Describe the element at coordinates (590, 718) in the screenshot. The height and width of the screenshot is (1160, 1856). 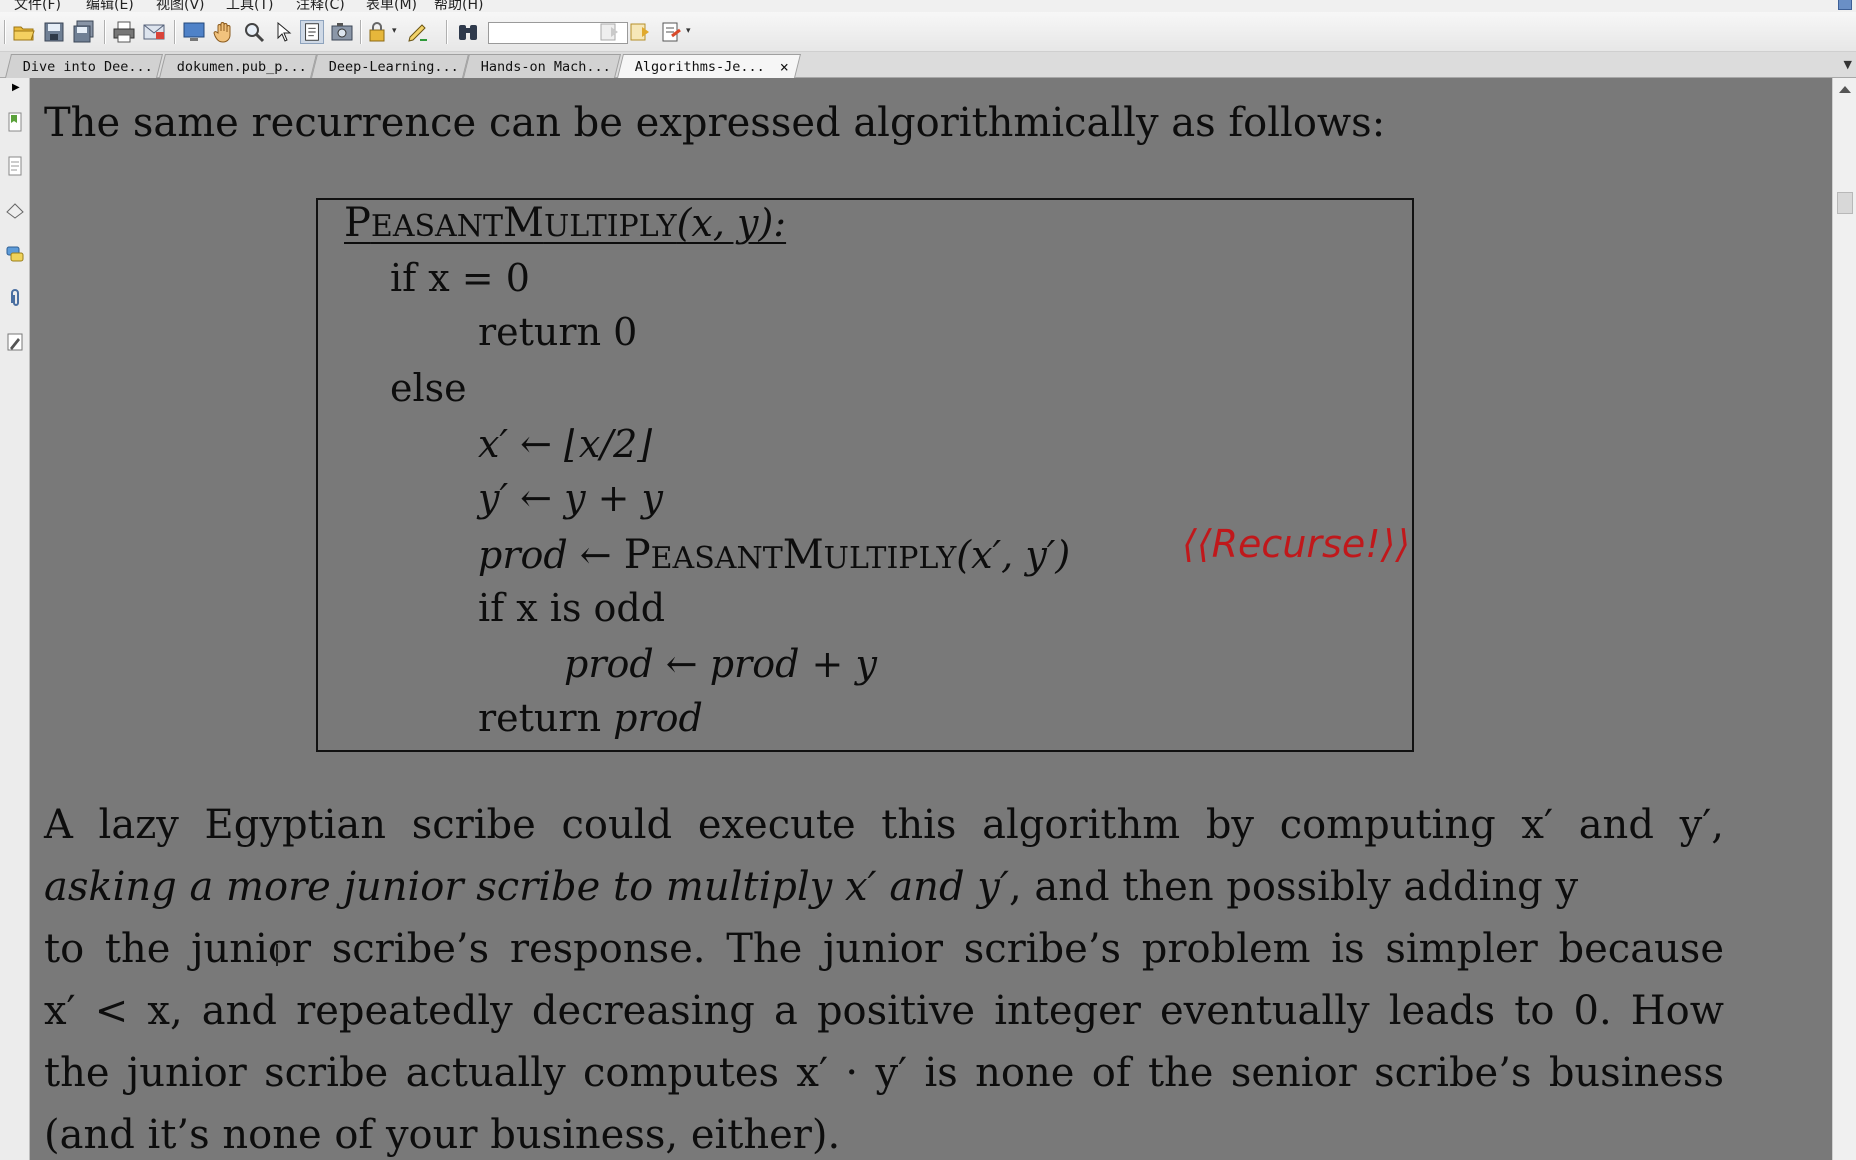
I see `algorithm-line-return-prod: return prod` at that location.